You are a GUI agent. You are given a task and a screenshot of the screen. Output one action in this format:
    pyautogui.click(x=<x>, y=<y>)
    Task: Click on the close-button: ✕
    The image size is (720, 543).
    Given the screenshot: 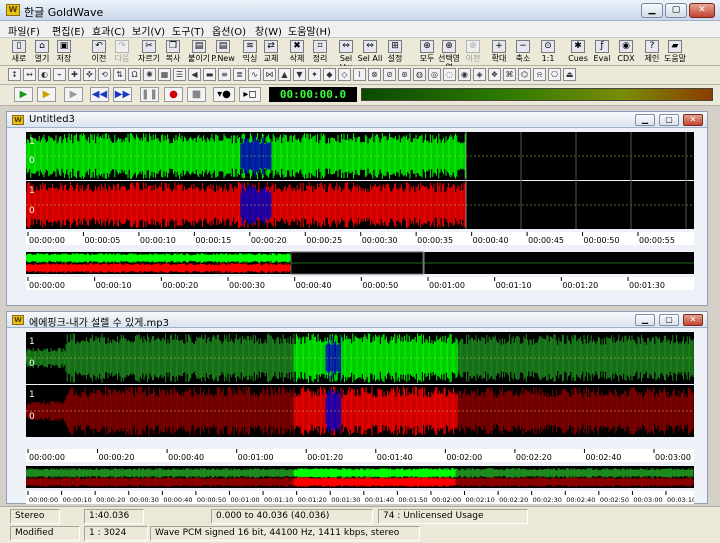 What is the action you would take?
    pyautogui.click(x=702, y=10)
    